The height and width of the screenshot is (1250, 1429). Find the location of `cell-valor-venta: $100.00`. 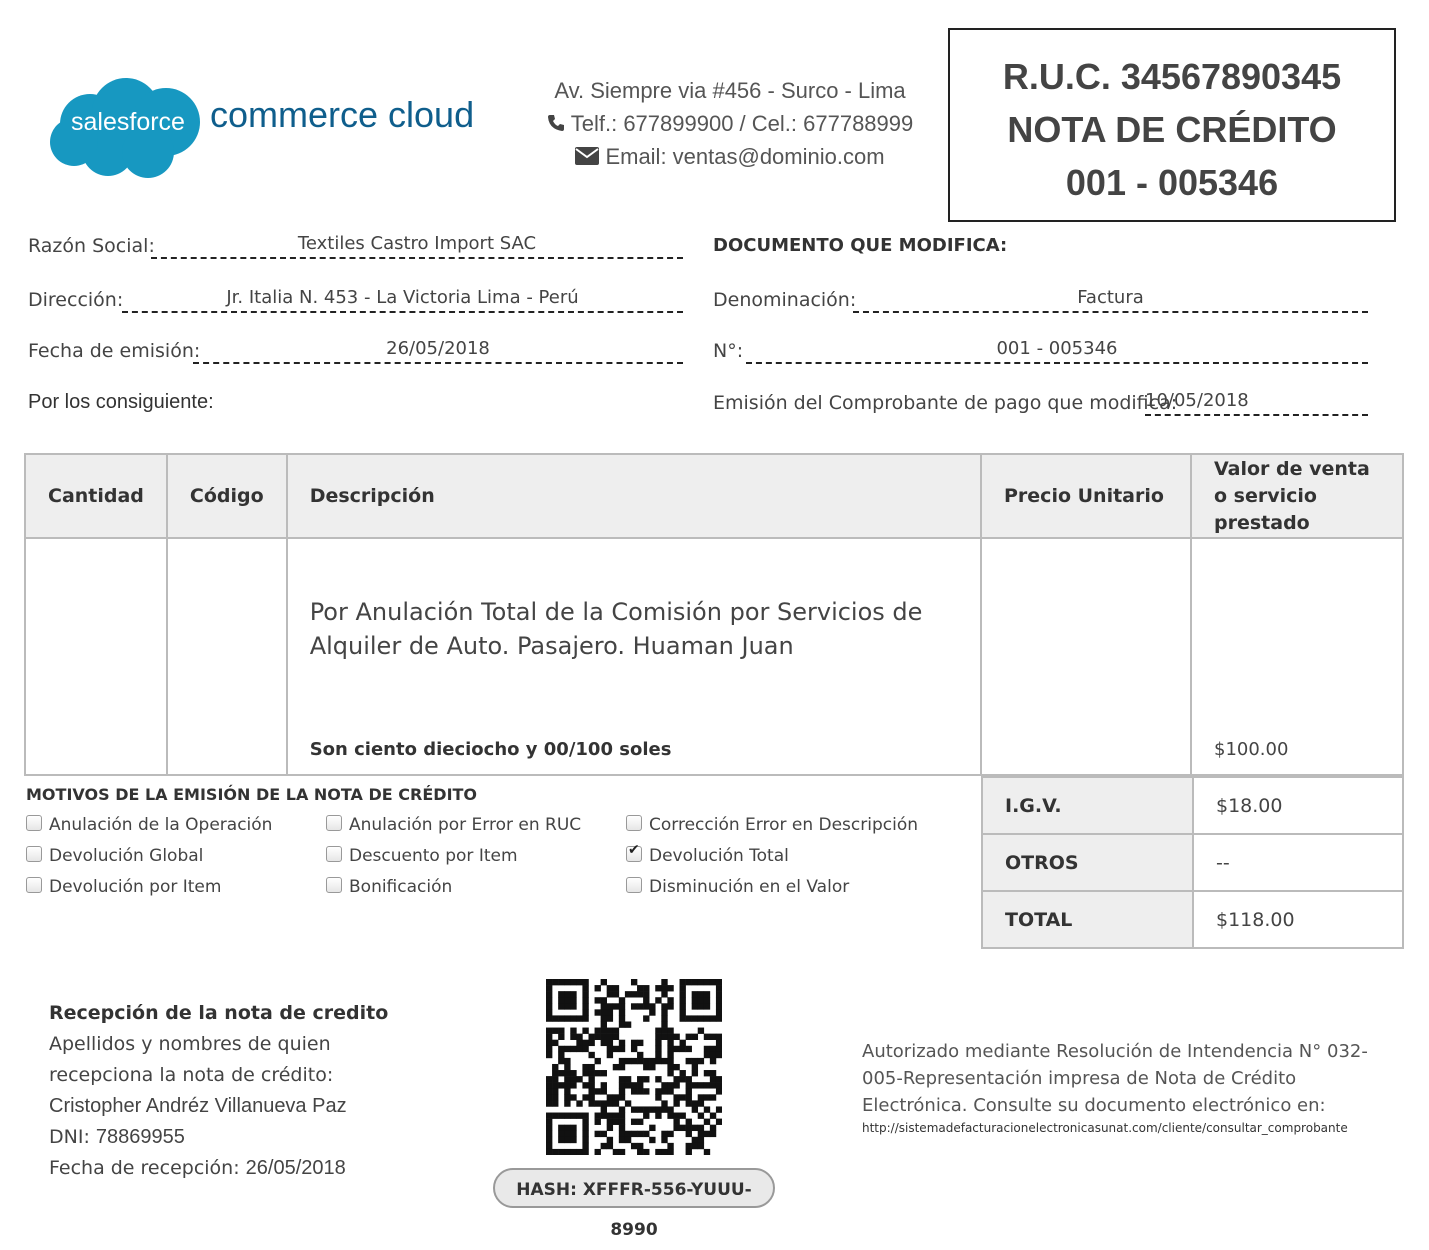

cell-valor-venta: $100.00 is located at coordinates (1297, 656).